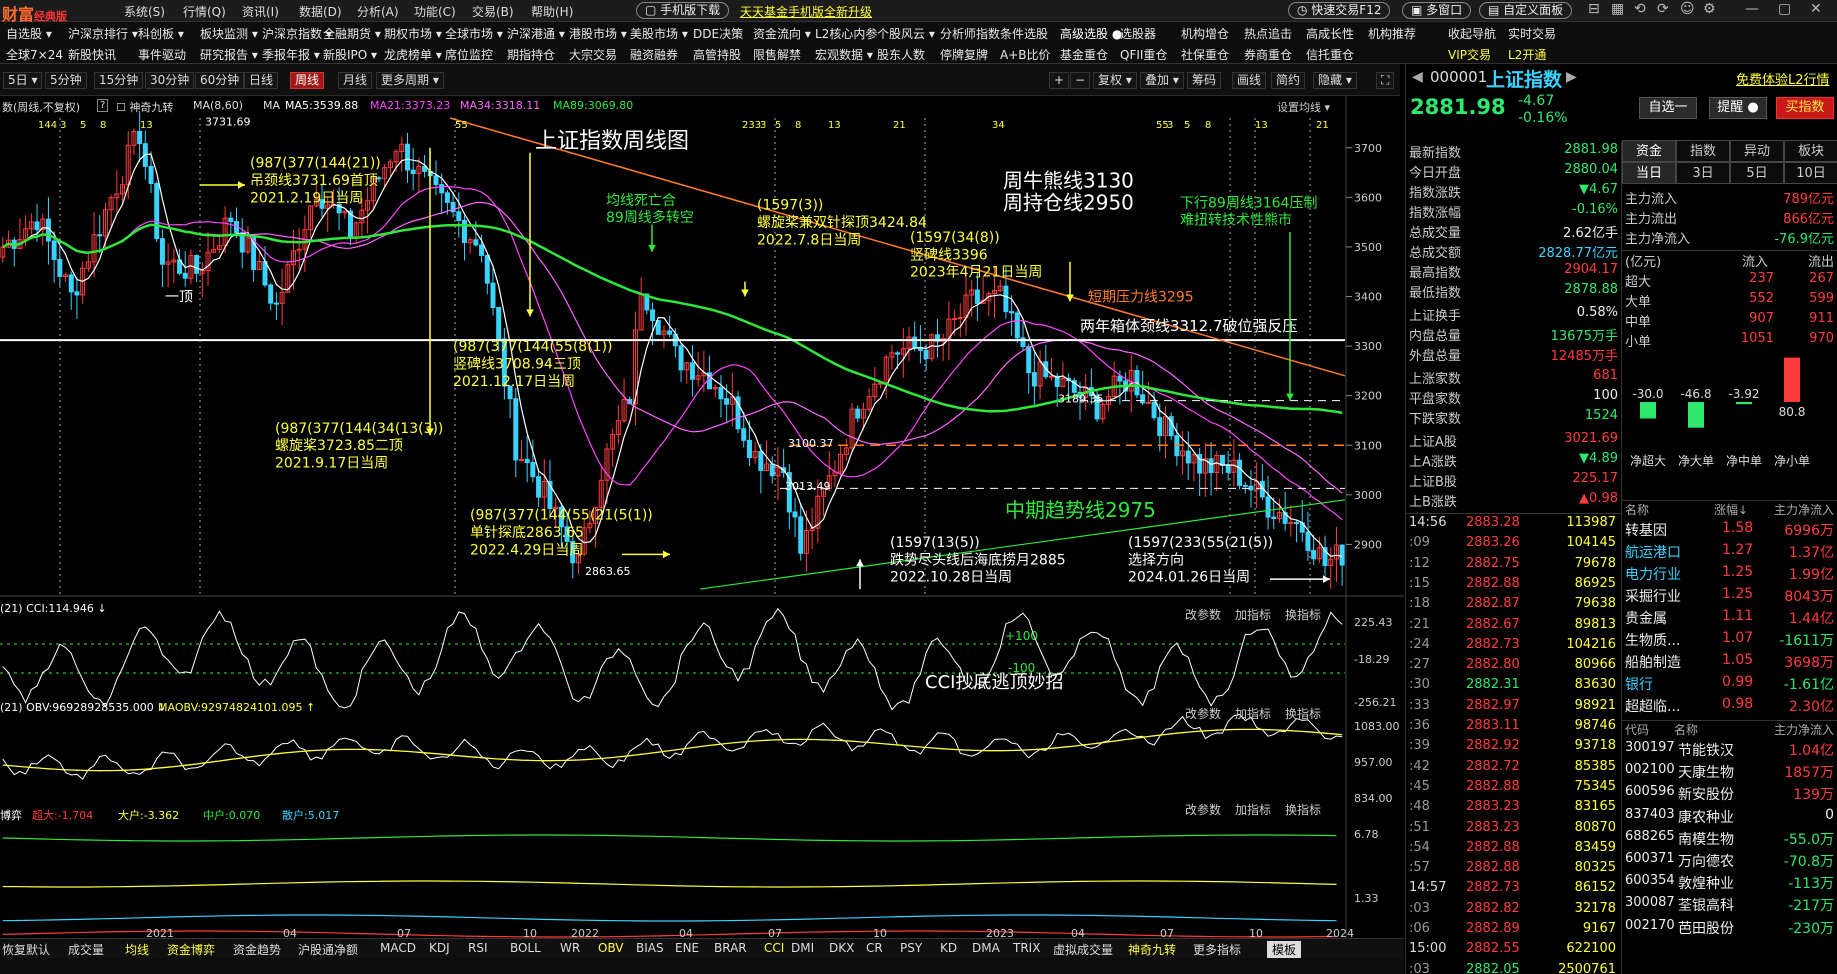 This screenshot has width=1837, height=974. I want to click on indicator-tab-12: OBV, so click(611, 948).